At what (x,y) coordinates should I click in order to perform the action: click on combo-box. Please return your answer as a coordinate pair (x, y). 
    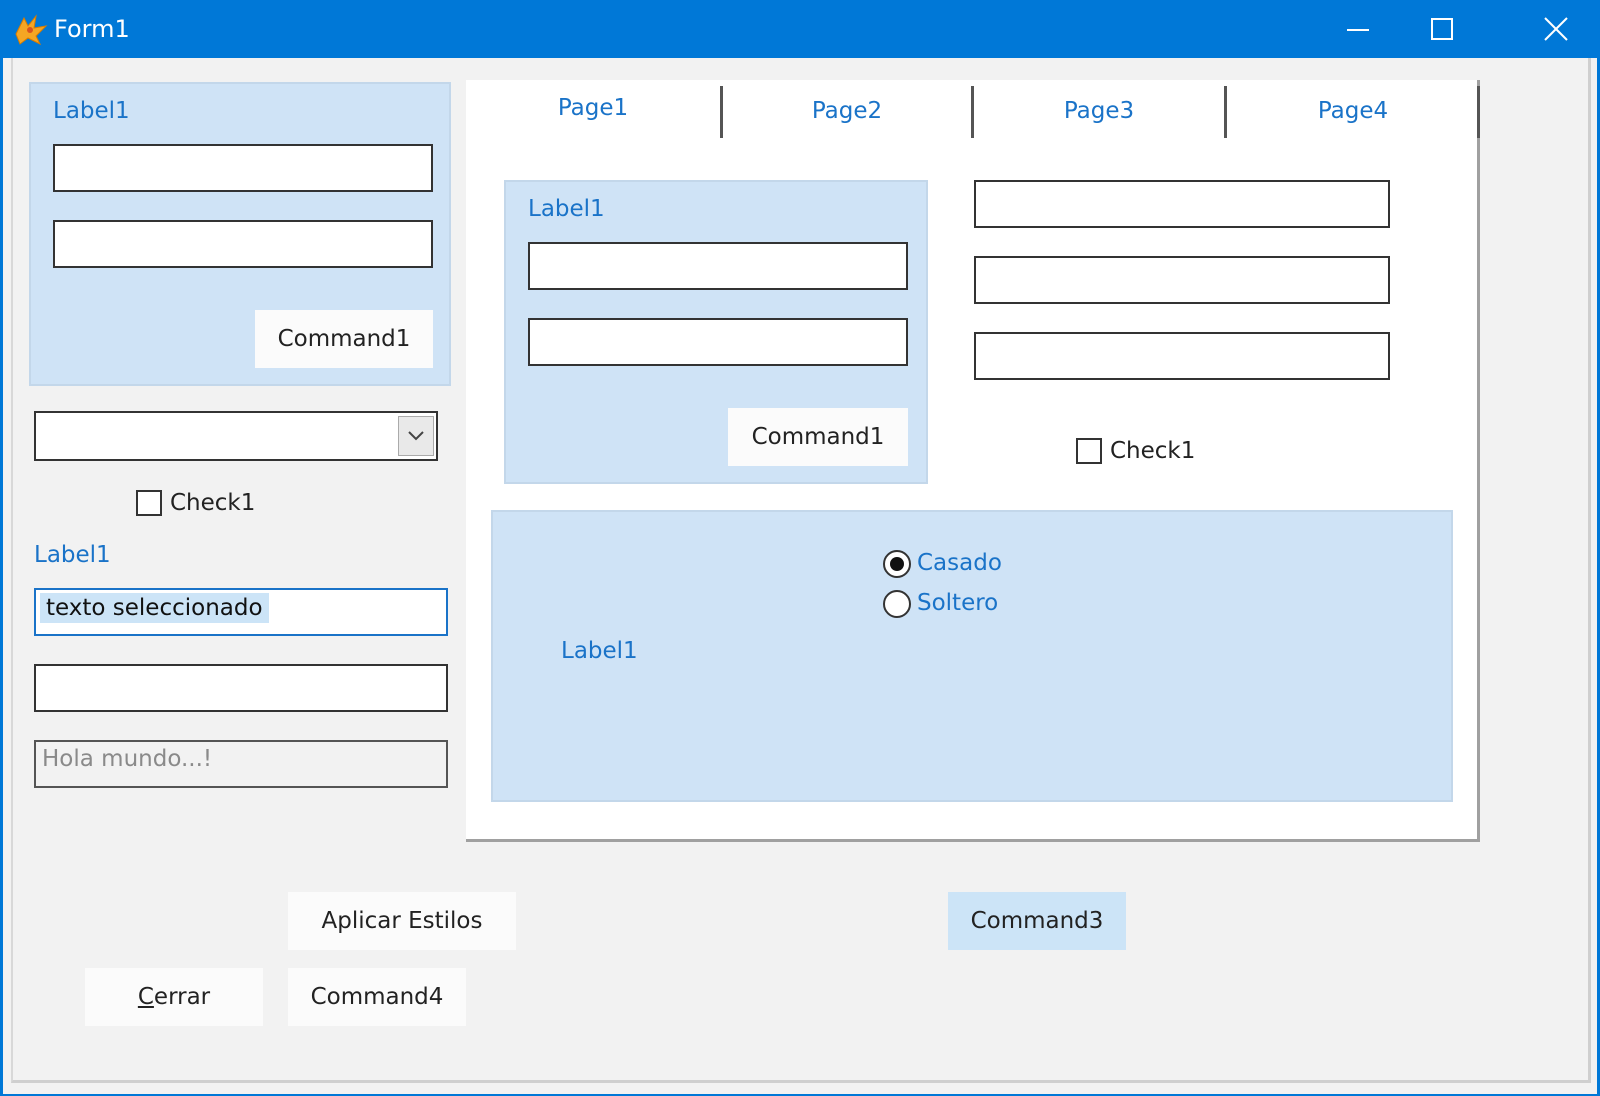
    Looking at the image, I should click on (236, 436).